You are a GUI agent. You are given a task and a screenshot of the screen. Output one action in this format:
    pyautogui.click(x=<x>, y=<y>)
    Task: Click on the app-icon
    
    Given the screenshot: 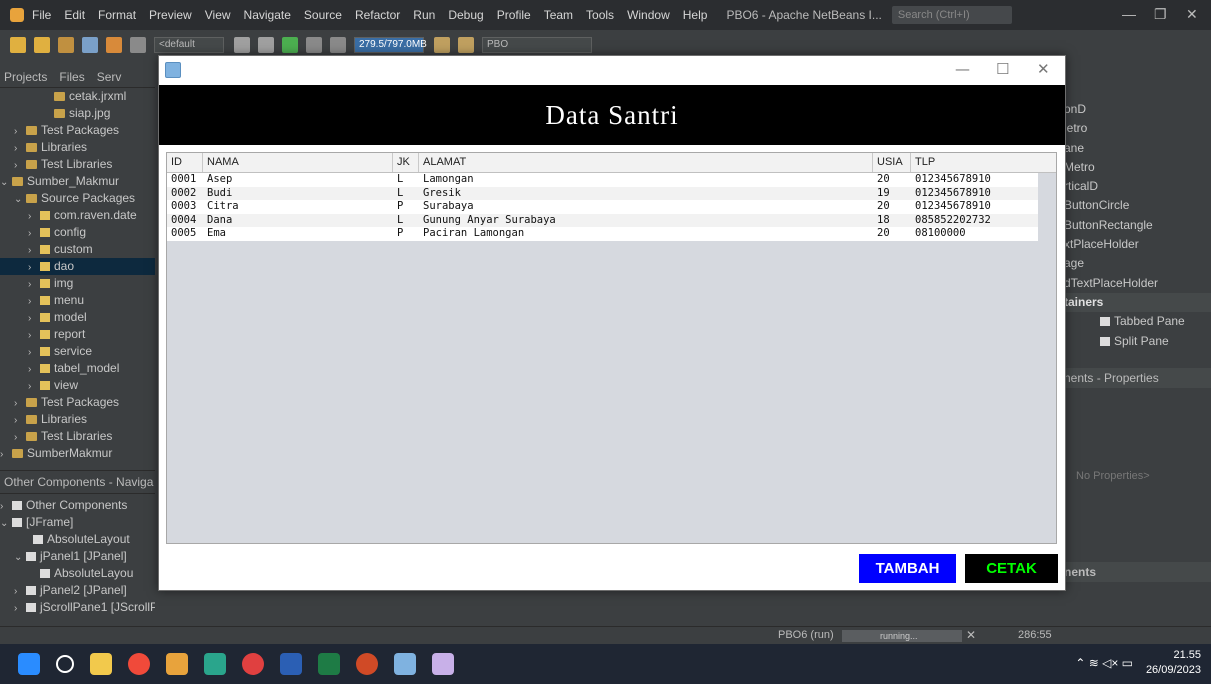 What is the action you would take?
    pyautogui.click(x=215, y=664)
    